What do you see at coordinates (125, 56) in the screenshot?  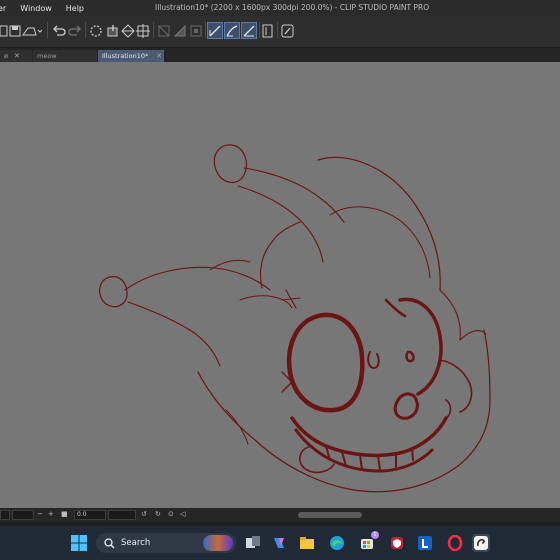 I see `tab-label: Illustration10*` at bounding box center [125, 56].